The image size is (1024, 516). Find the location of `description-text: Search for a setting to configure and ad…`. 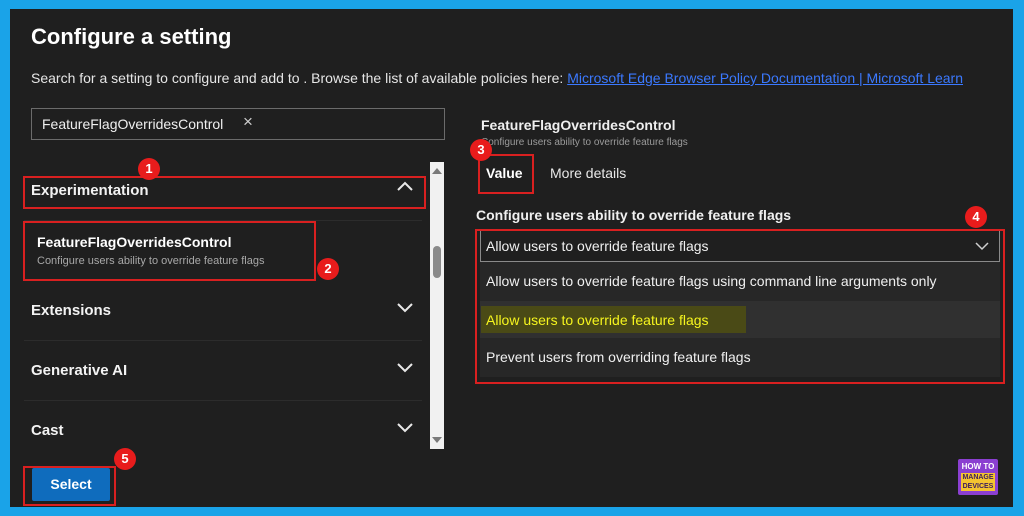

description-text: Search for a setting to configure and ad… is located at coordinates (297, 78).